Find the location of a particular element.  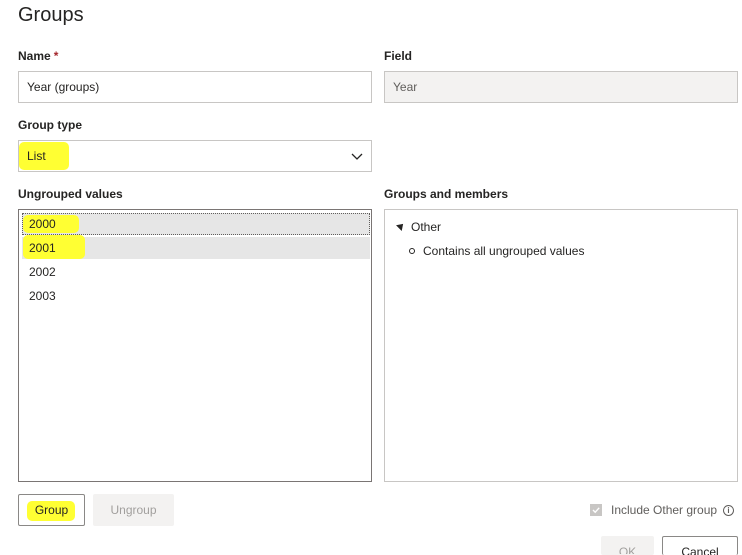

list-item-2000: 2000 is located at coordinates (196, 224).